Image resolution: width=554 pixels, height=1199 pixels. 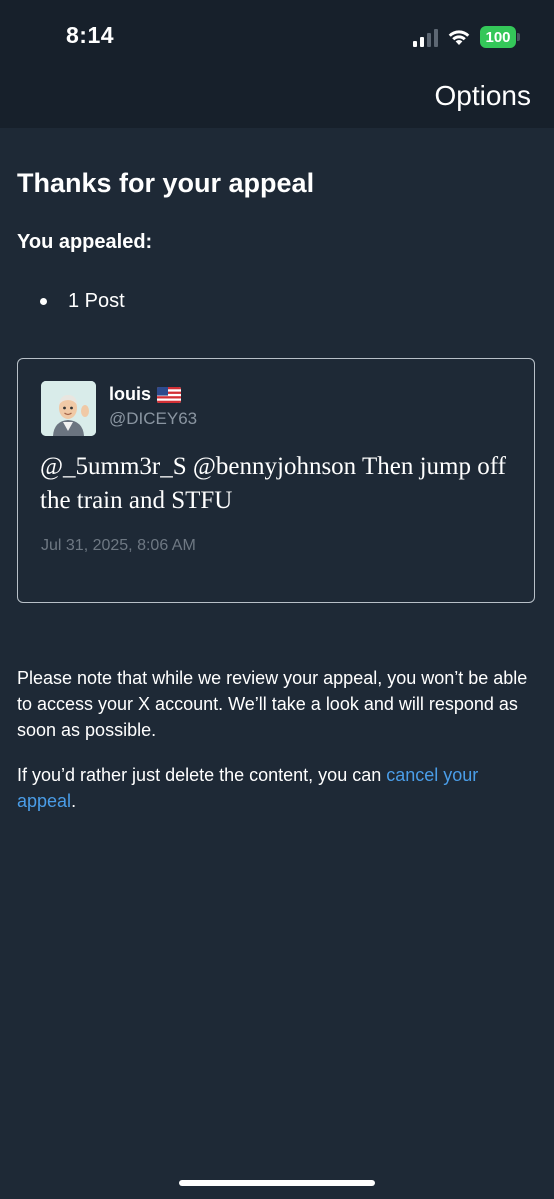 I want to click on status-time: 8:14, so click(x=90, y=35).